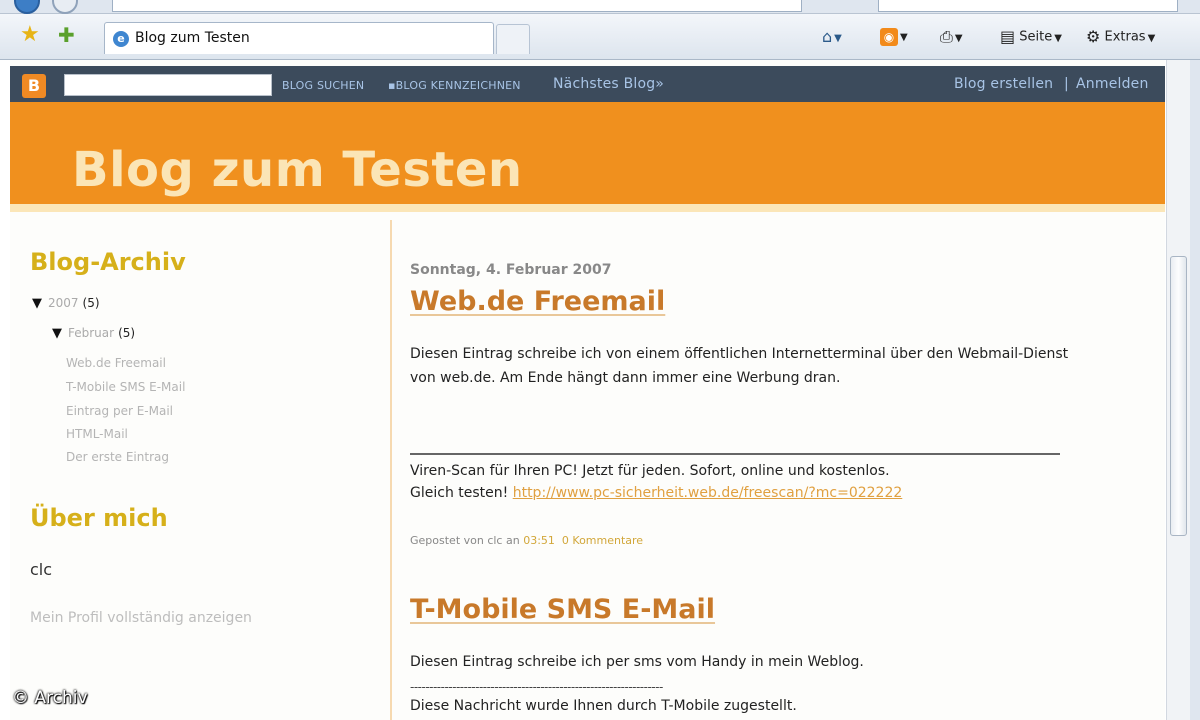 The image size is (1200, 720). I want to click on blog-header: Blog zum Testen, so click(587, 157).